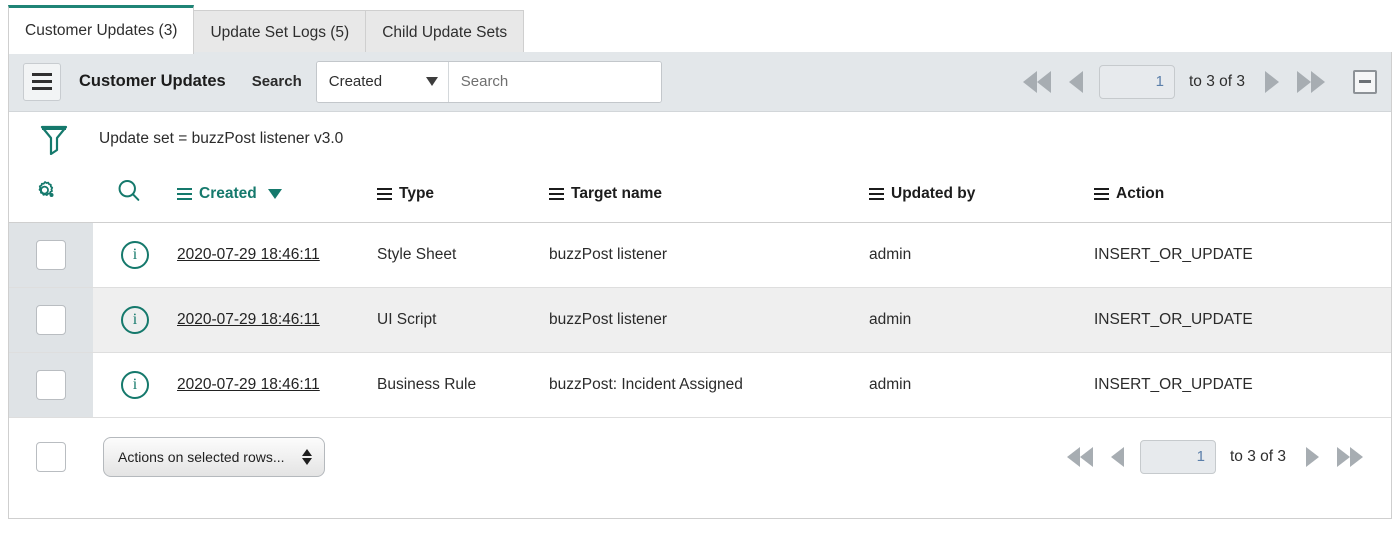 This screenshot has width=1400, height=538. I want to click on sort-descending-icon, so click(274, 193).